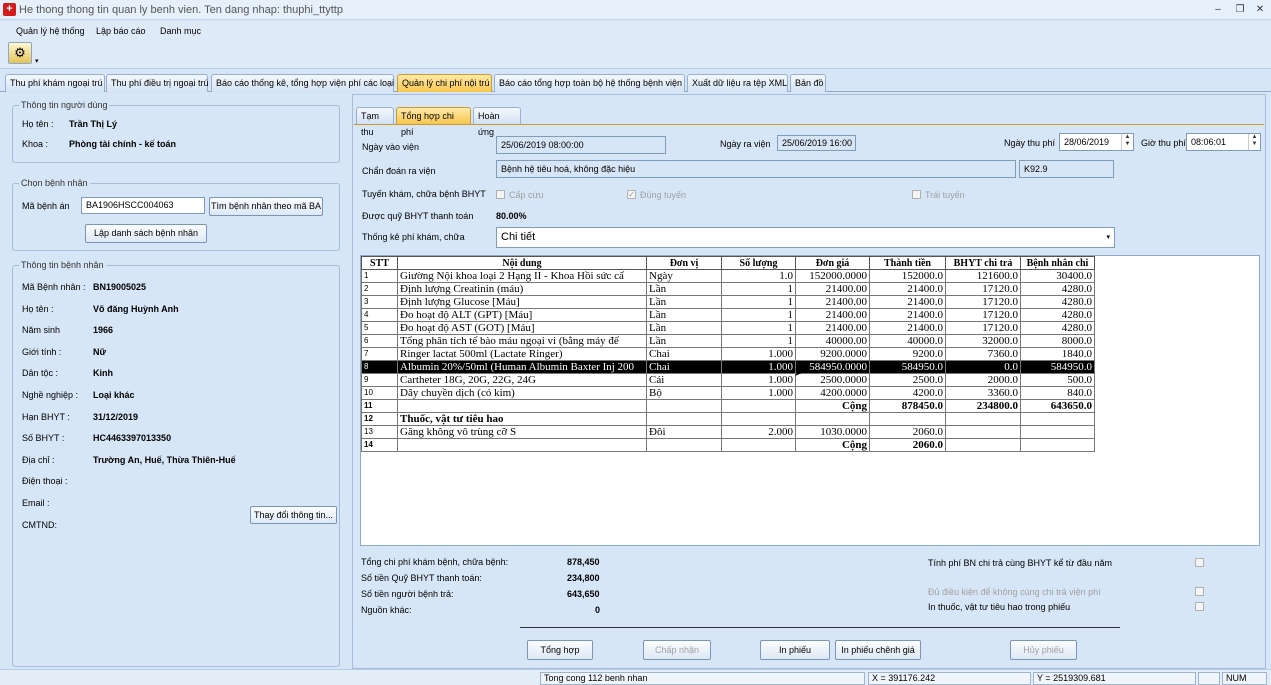 The width and height of the screenshot is (1271, 685). Describe the element at coordinates (758, 380) in the screenshot. I see `table-cell: 1.000` at that location.